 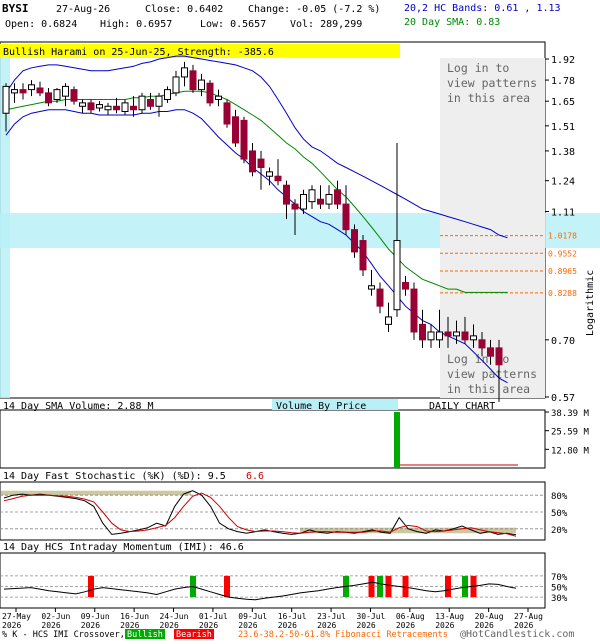 What do you see at coordinates (255, 476) in the screenshot?
I see `stochastic-d-value: 6.6` at bounding box center [255, 476].